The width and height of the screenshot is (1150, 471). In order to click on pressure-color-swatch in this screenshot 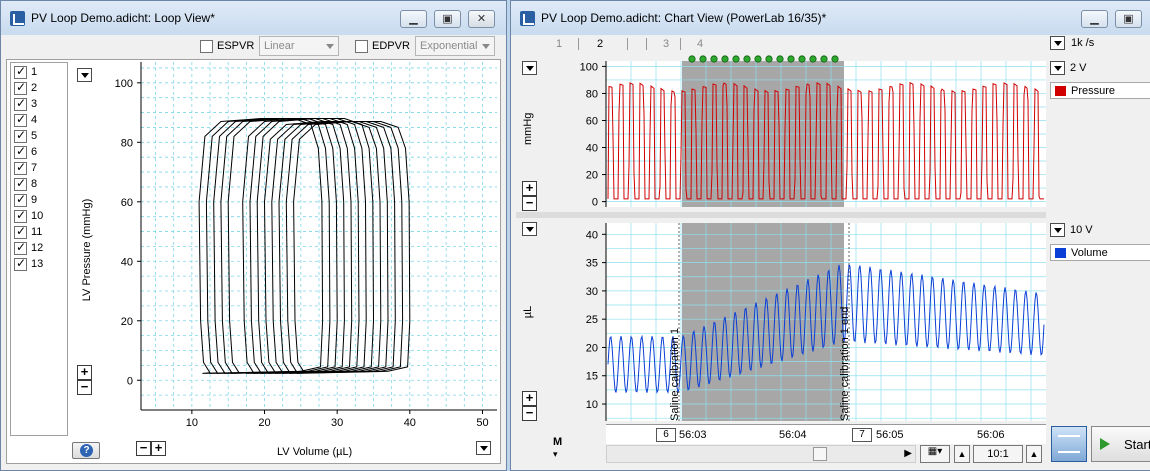, I will do `click(1060, 91)`.